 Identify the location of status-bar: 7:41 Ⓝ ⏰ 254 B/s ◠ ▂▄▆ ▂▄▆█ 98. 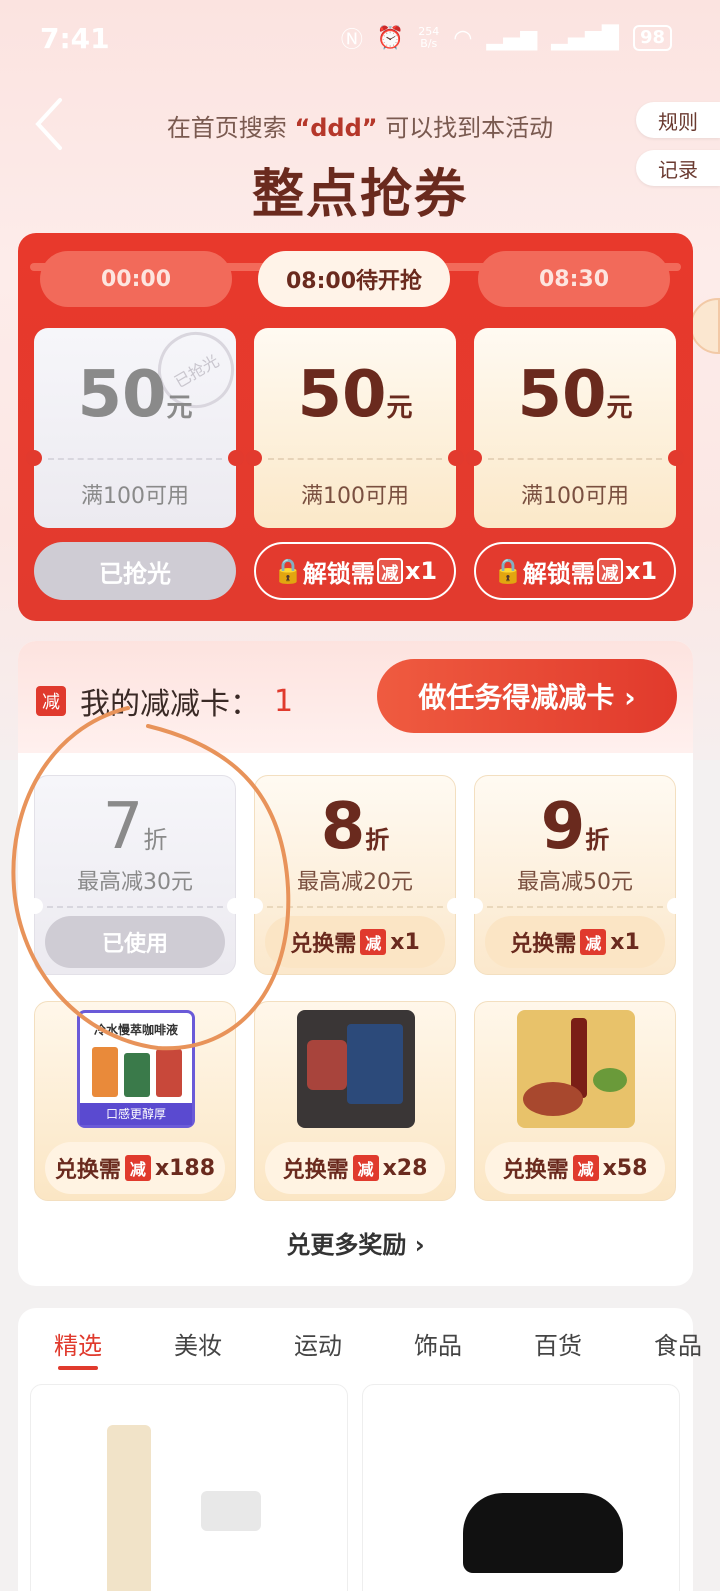
(360, 40).